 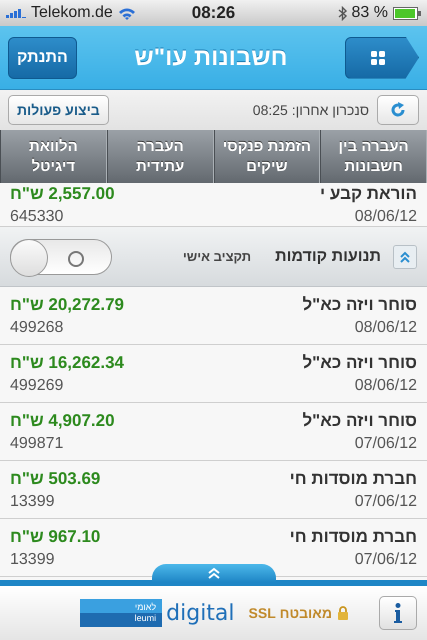 What do you see at coordinates (37, 217) in the screenshot?
I see `reference-number: 645330` at bounding box center [37, 217].